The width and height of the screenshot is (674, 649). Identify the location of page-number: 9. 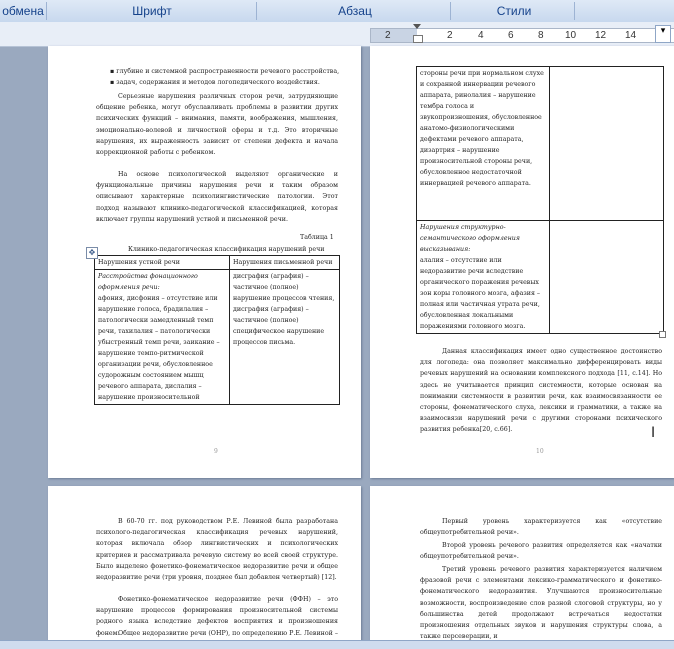
(216, 451).